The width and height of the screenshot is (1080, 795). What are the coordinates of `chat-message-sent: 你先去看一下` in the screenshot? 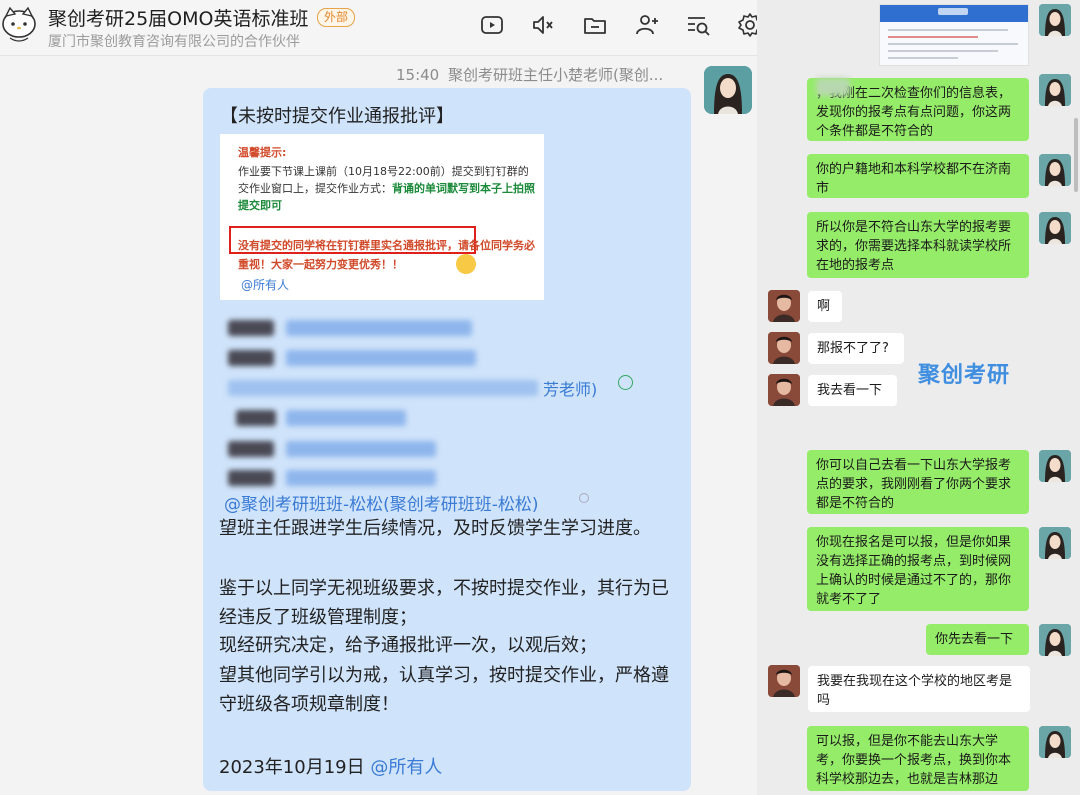 It's located at (977, 639).